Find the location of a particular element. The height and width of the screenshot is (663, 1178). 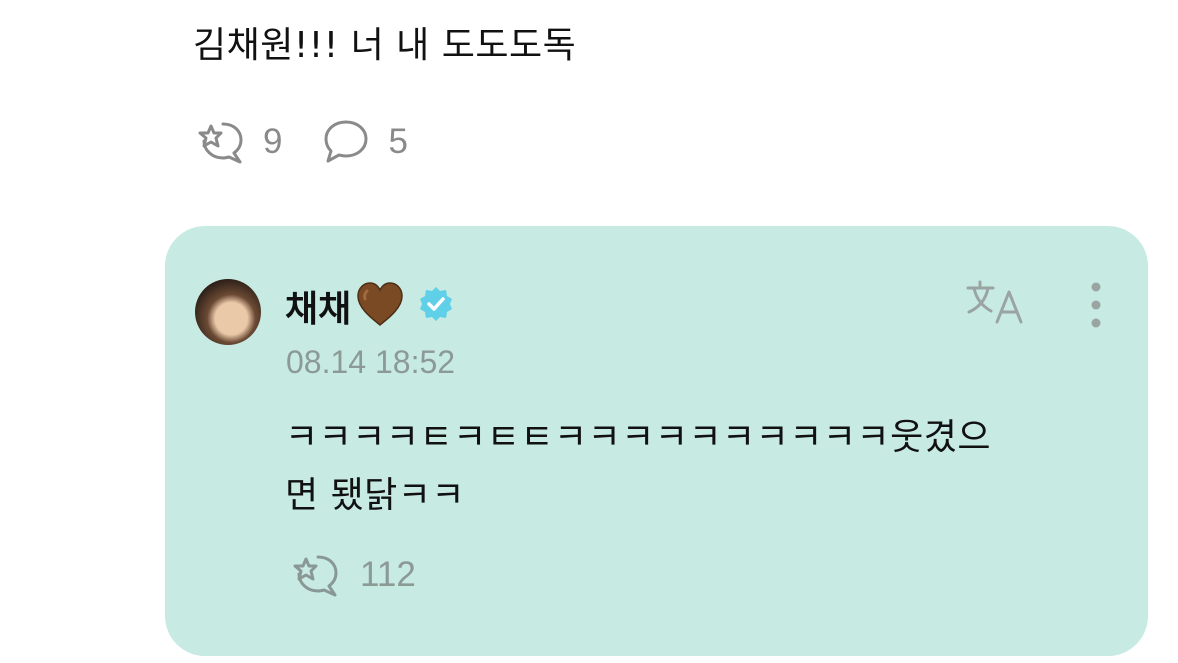

post-comment-button: 5 is located at coordinates (365, 142).